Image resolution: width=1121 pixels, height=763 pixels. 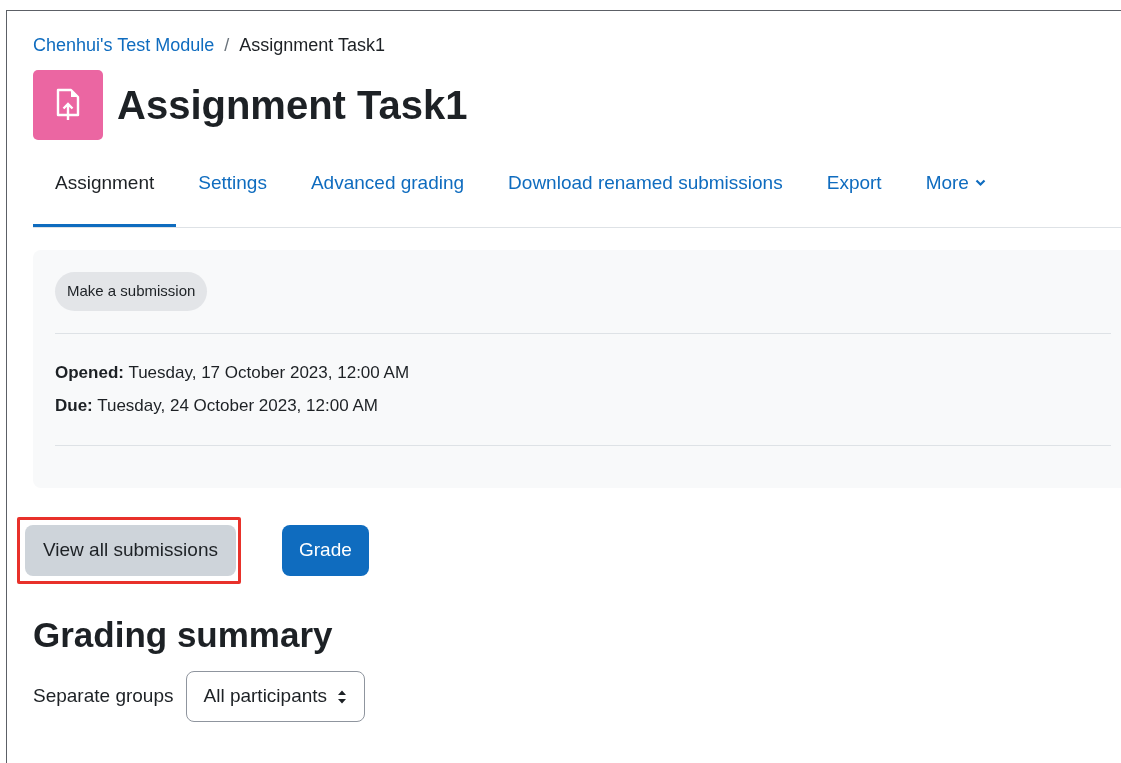 I want to click on view-submissions-button: View all submissions, so click(x=130, y=550).